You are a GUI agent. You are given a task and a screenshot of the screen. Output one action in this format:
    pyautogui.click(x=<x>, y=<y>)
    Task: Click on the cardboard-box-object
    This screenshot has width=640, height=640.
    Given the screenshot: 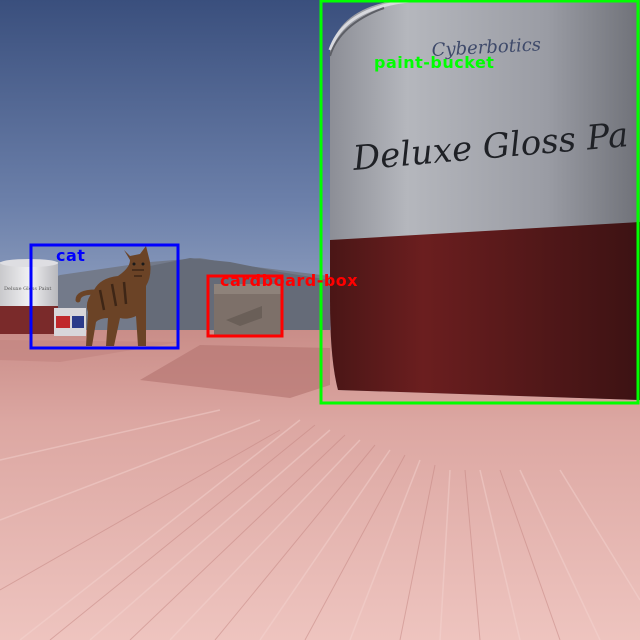 What is the action you would take?
    pyautogui.click(x=248, y=310)
    